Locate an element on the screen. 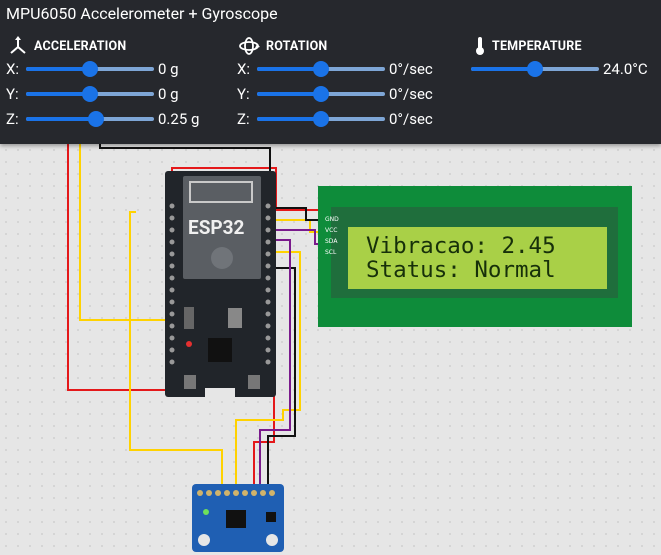  acceleration-heading: ACCELERATION is located at coordinates (67, 46).